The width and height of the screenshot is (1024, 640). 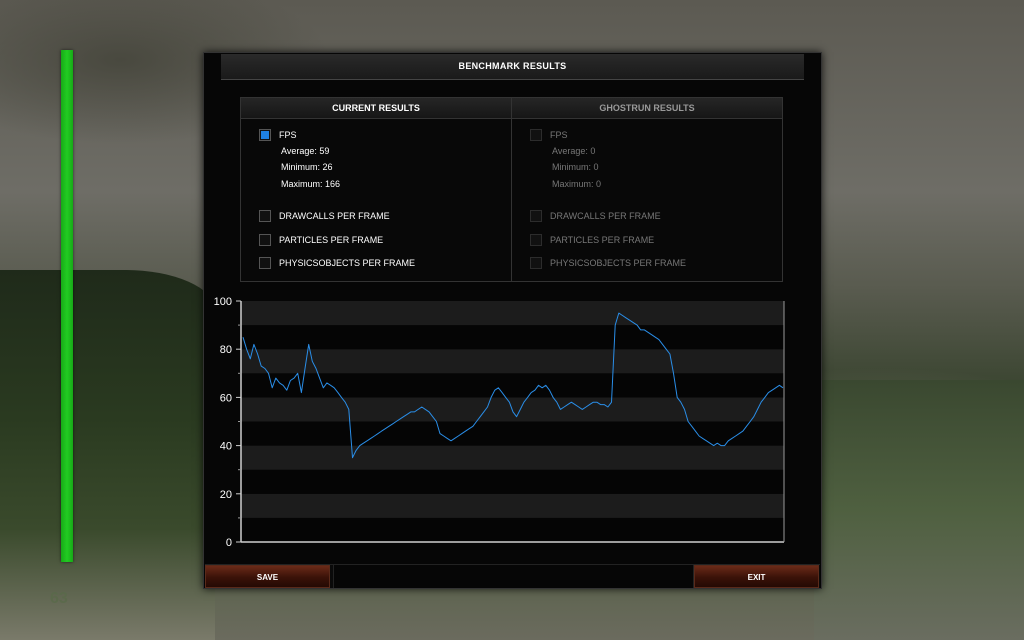 What do you see at coordinates (618, 263) in the screenshot?
I see `ghost-physics-label: PHYSICSOBJECTS PER FRAME` at bounding box center [618, 263].